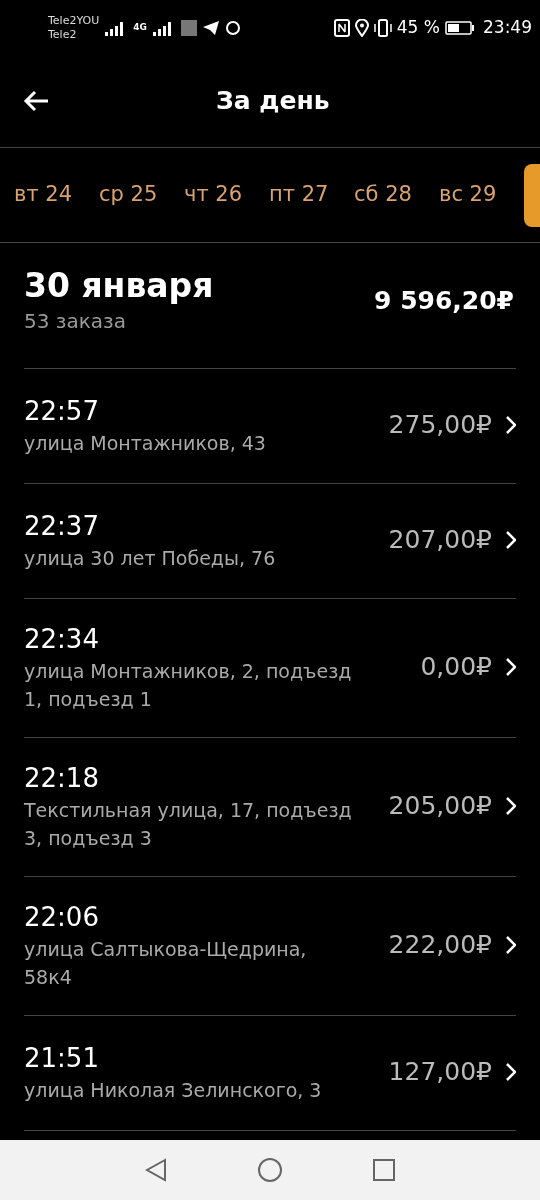  What do you see at coordinates (188, 685) in the screenshot?
I see `order-address: улица Монтажников, 2, подъезд 1, подъезд 1` at bounding box center [188, 685].